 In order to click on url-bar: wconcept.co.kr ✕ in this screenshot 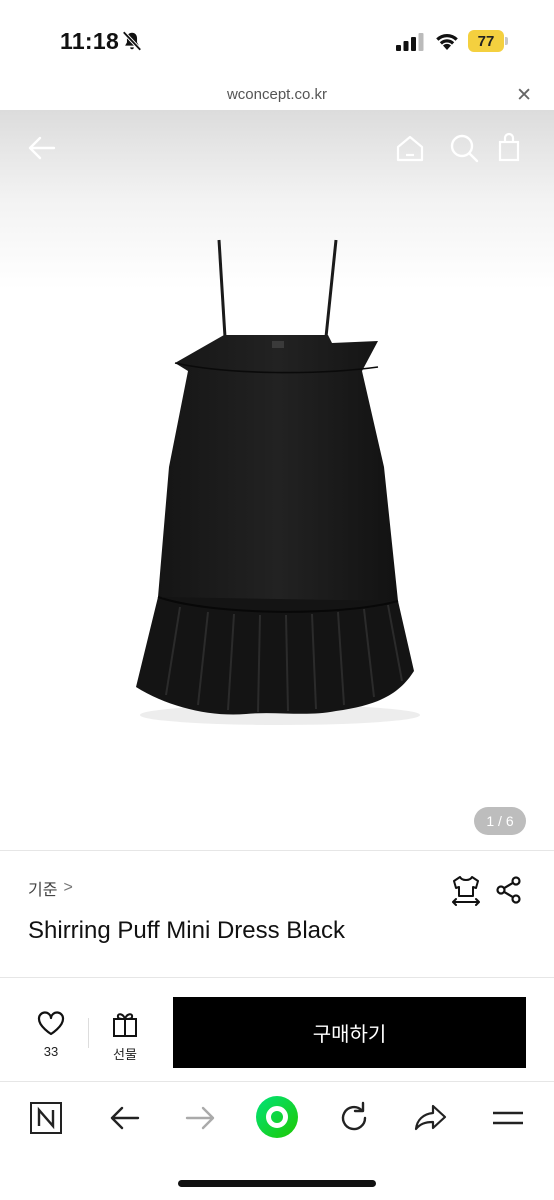, I will do `click(277, 95)`.